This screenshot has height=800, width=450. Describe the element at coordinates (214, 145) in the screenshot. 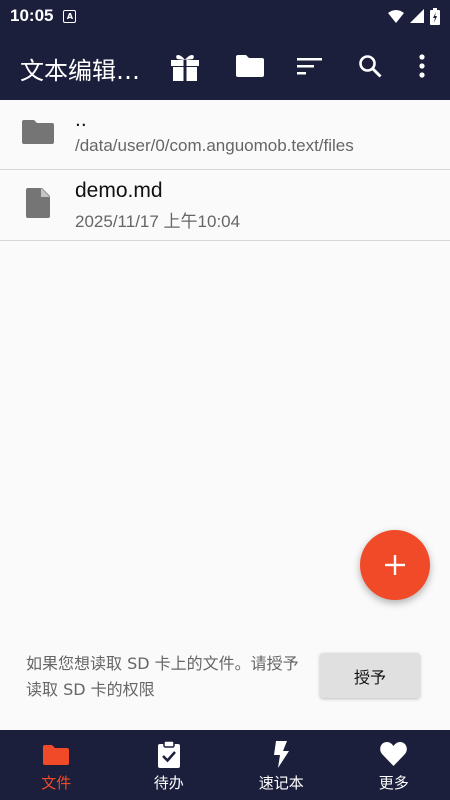

I see `file-path: /data/user/0/com.anguomob.text/files` at that location.